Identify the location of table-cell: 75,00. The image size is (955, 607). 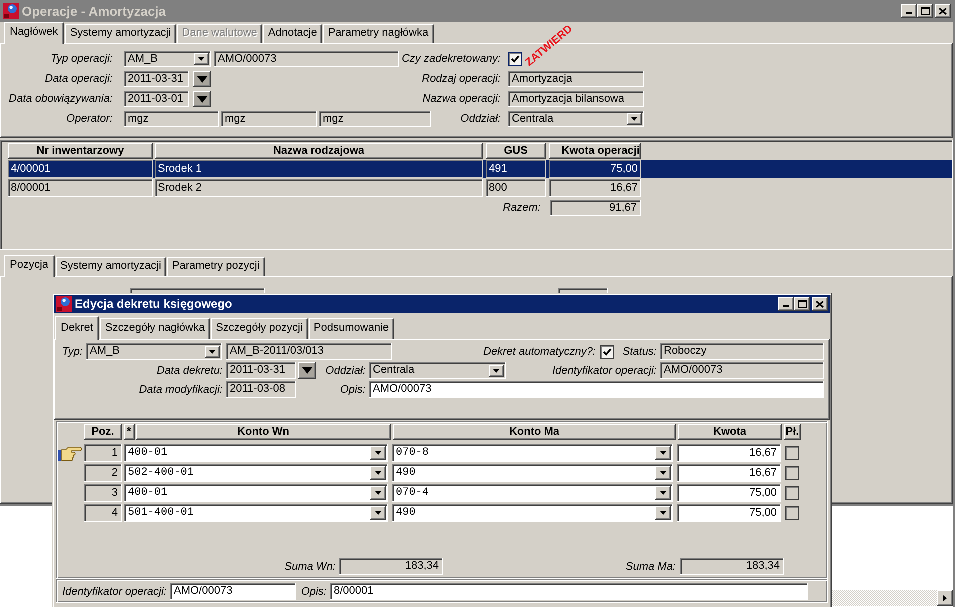
(595, 169).